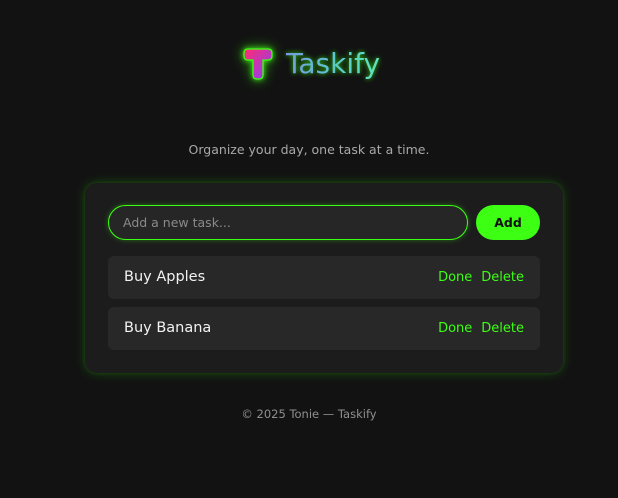 The height and width of the screenshot is (498, 618). I want to click on brand-header: Taskify, so click(309, 64).